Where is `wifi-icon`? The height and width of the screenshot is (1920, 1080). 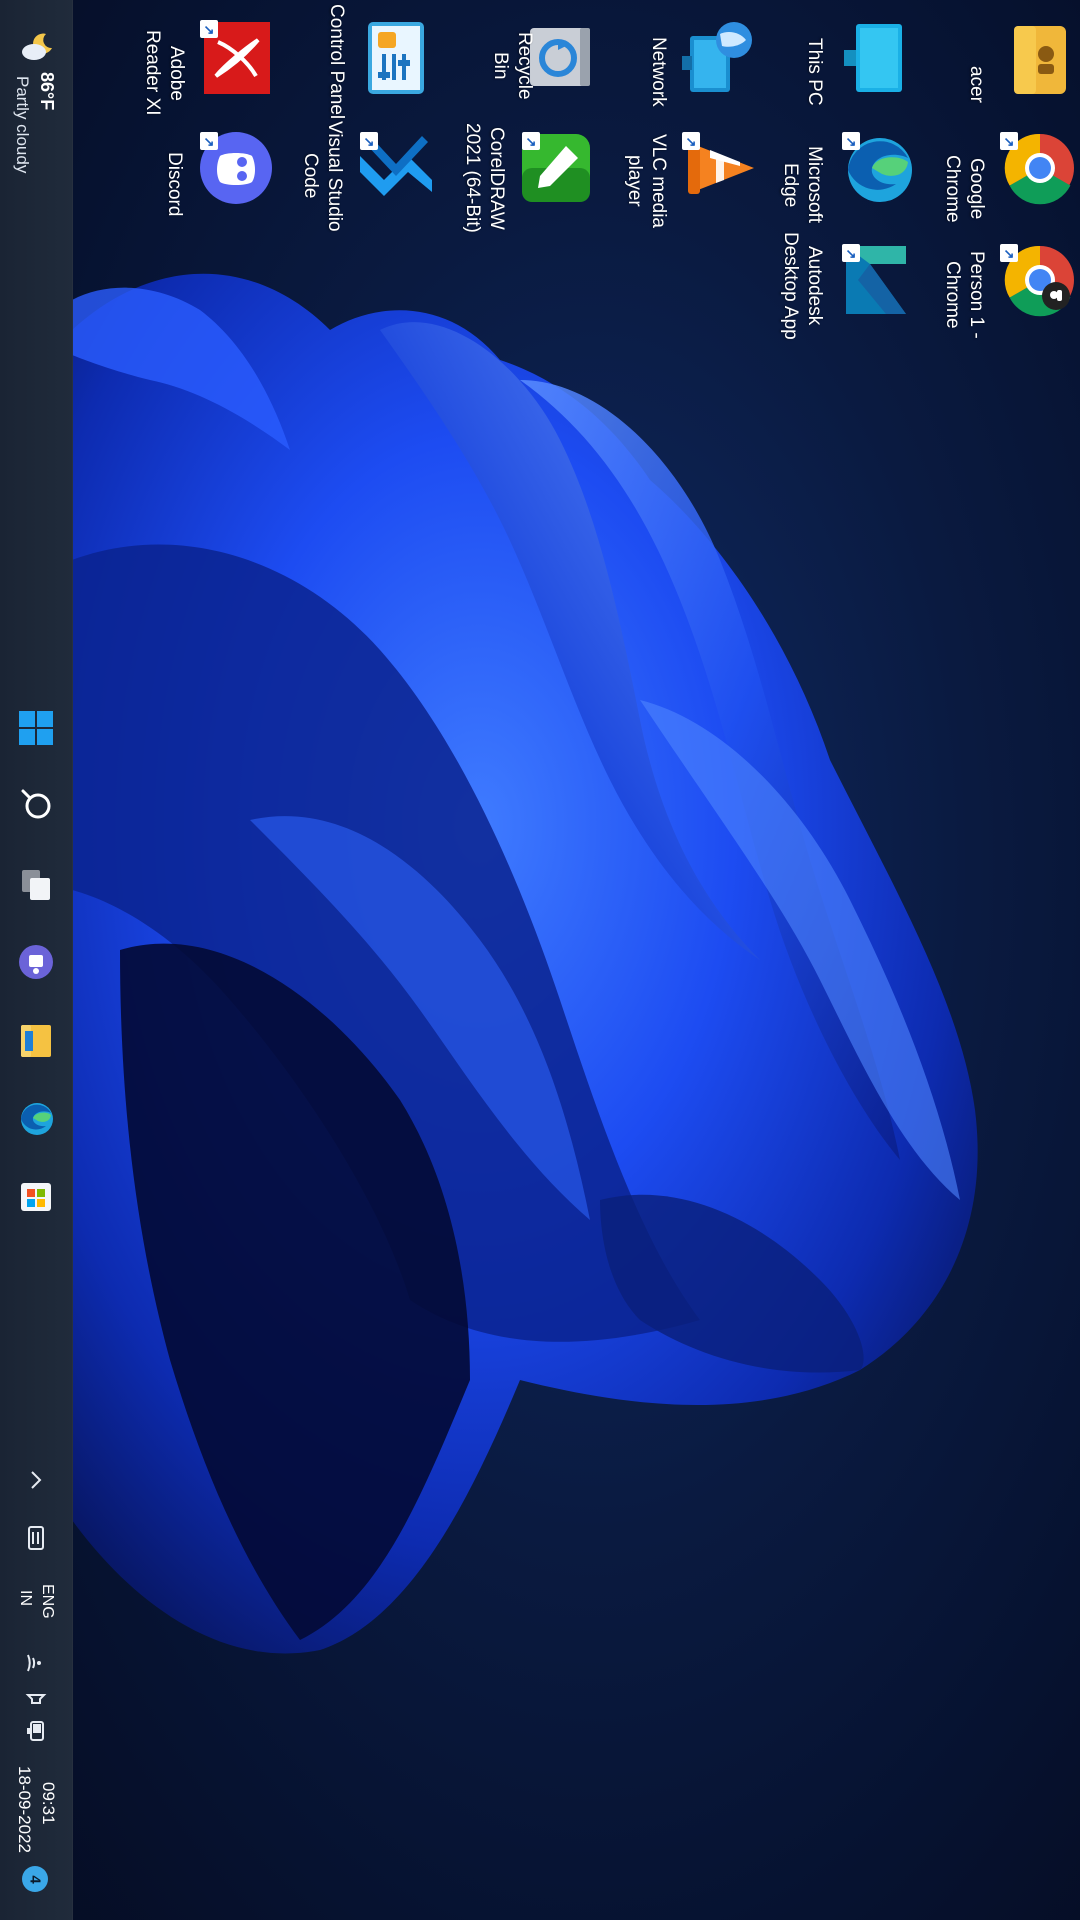
wifi-icon is located at coordinates (34, 1663).